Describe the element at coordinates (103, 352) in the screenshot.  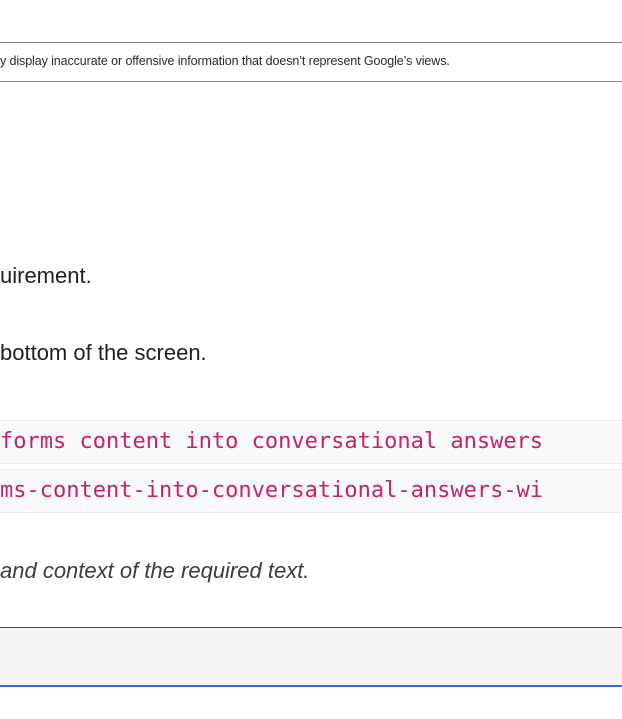
I see `response-text-line: bottom of the screen.` at that location.